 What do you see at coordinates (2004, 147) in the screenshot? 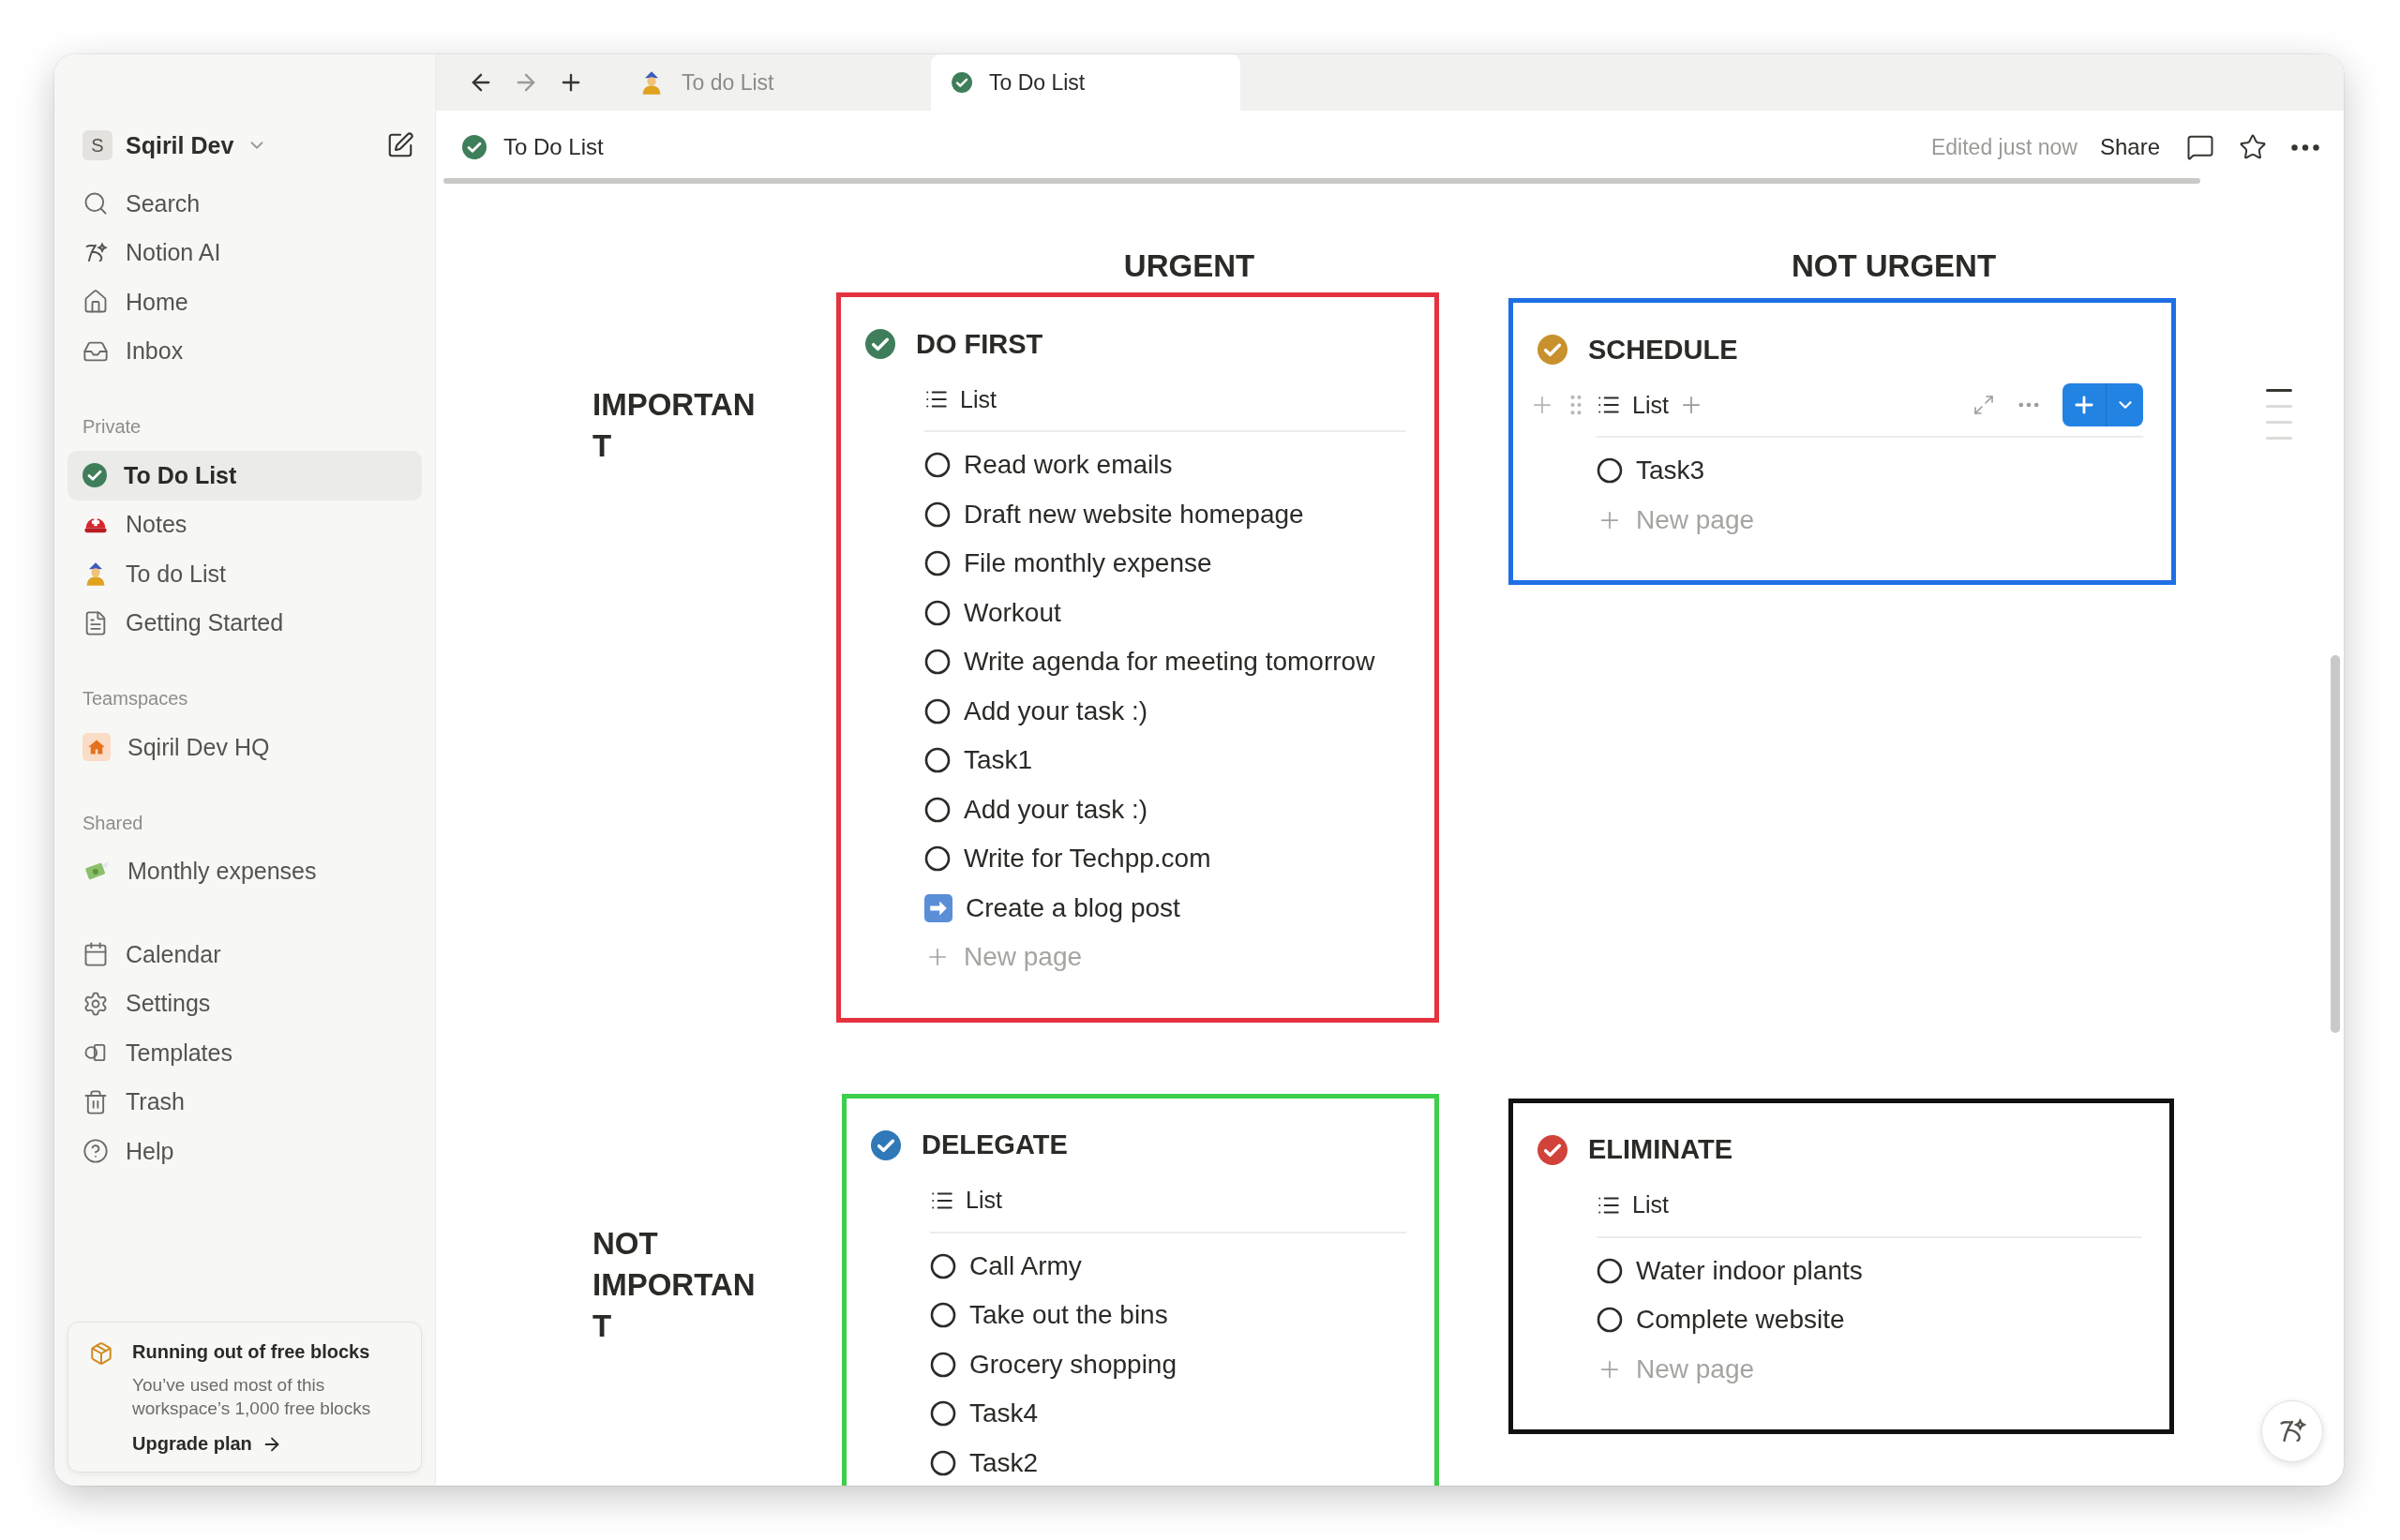
I see `edit-status: Edited just now` at bounding box center [2004, 147].